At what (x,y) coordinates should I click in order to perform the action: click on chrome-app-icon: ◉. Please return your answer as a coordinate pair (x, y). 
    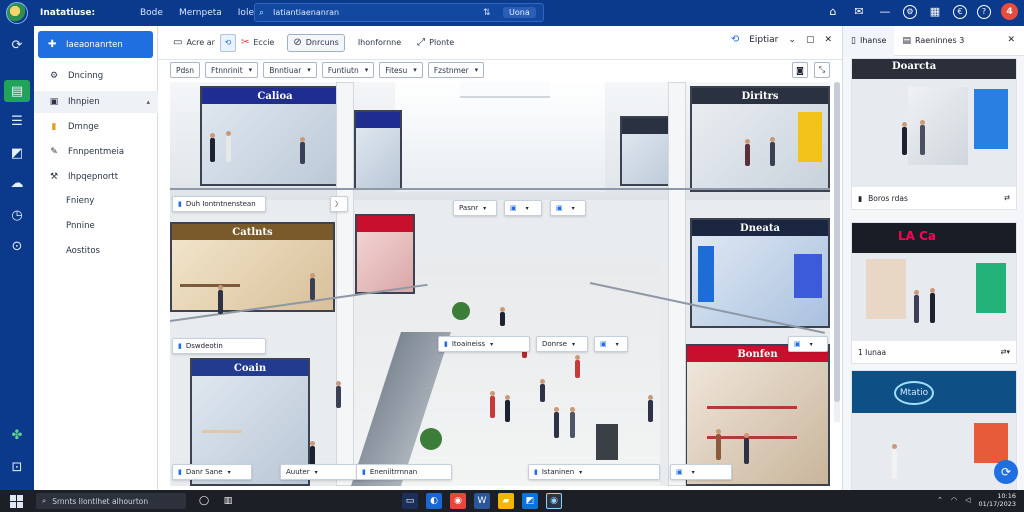
    Looking at the image, I should click on (458, 501).